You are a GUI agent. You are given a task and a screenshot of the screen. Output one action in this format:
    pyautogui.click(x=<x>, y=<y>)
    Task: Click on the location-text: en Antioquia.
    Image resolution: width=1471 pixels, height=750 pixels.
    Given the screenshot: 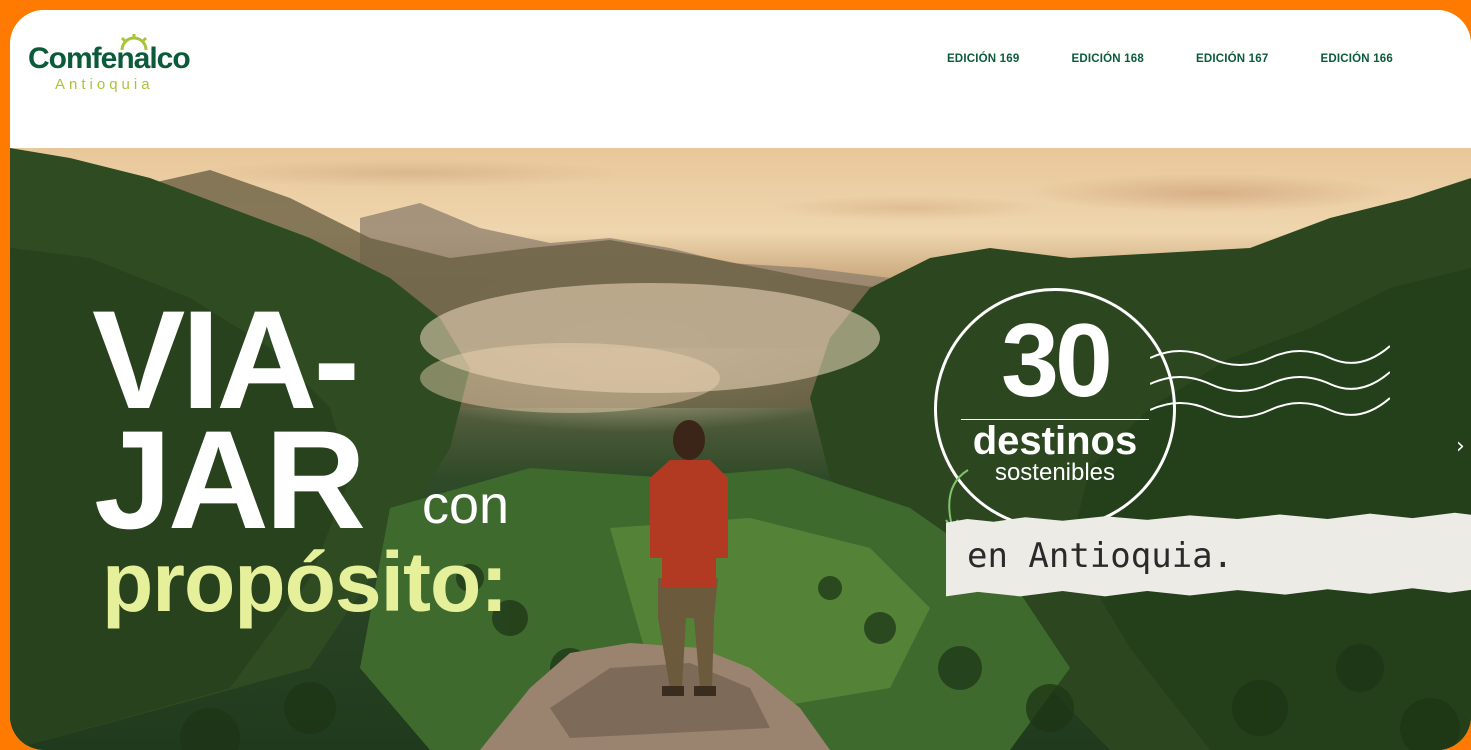 What is the action you would take?
    pyautogui.click(x=1100, y=556)
    